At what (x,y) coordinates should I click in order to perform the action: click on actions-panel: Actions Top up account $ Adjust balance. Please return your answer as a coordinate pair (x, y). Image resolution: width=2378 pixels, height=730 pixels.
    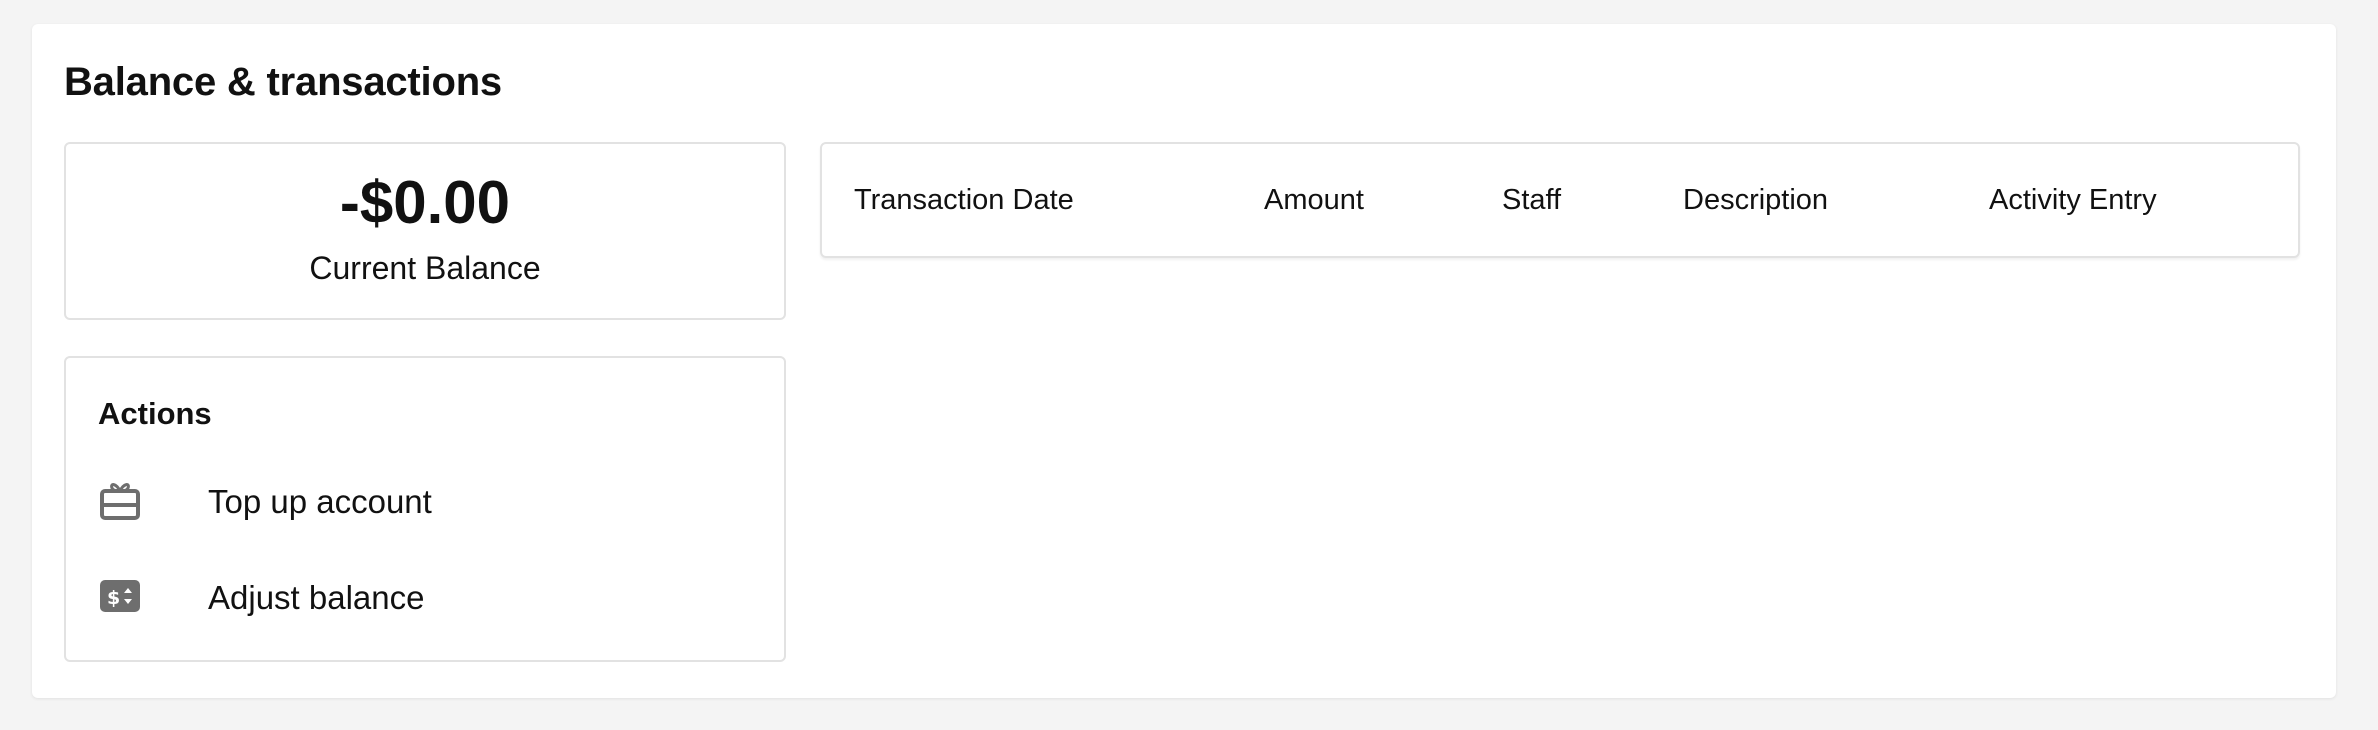
    Looking at the image, I should click on (425, 509).